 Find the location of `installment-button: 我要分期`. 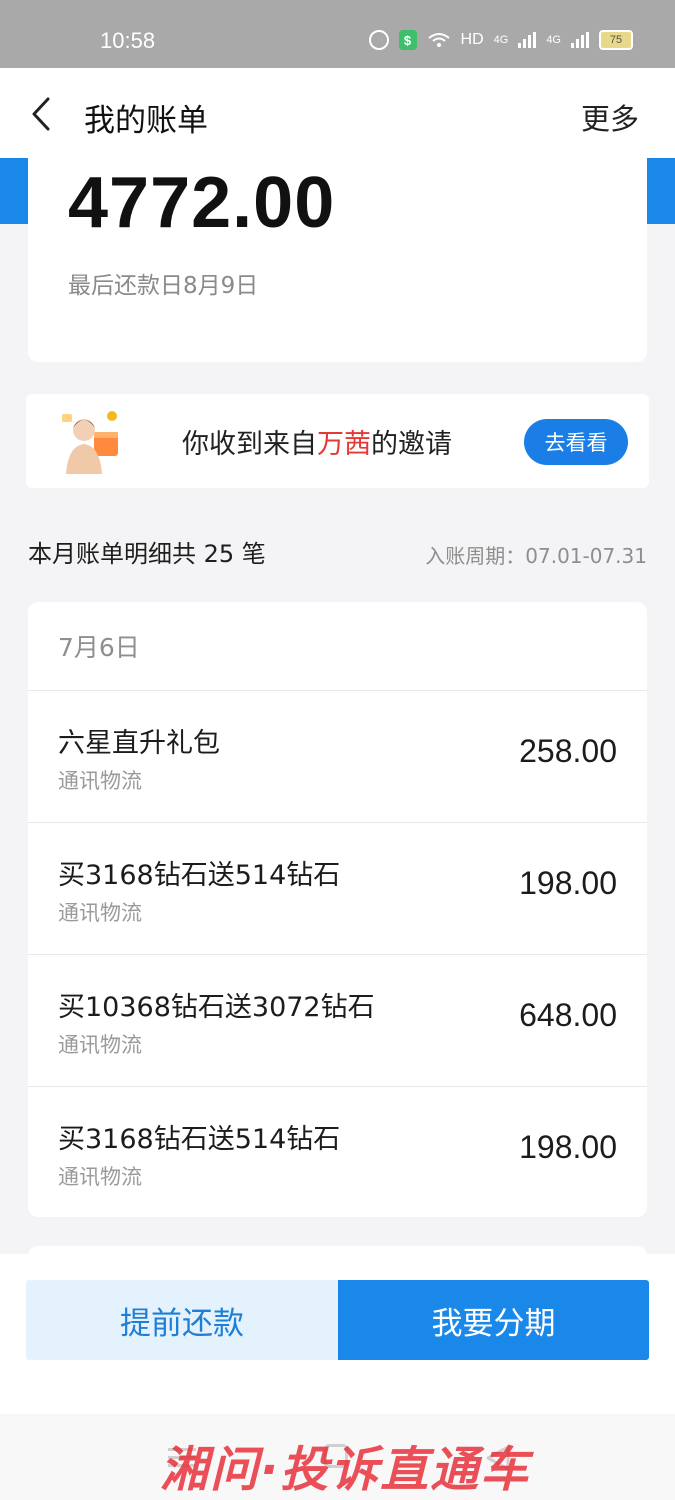

installment-button: 我要分期 is located at coordinates (493, 1320).